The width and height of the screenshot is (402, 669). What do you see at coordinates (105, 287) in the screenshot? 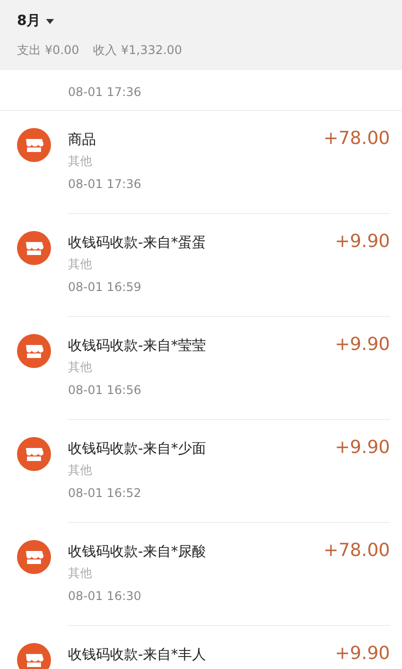
I see `transaction-time: 08-01 16:59` at bounding box center [105, 287].